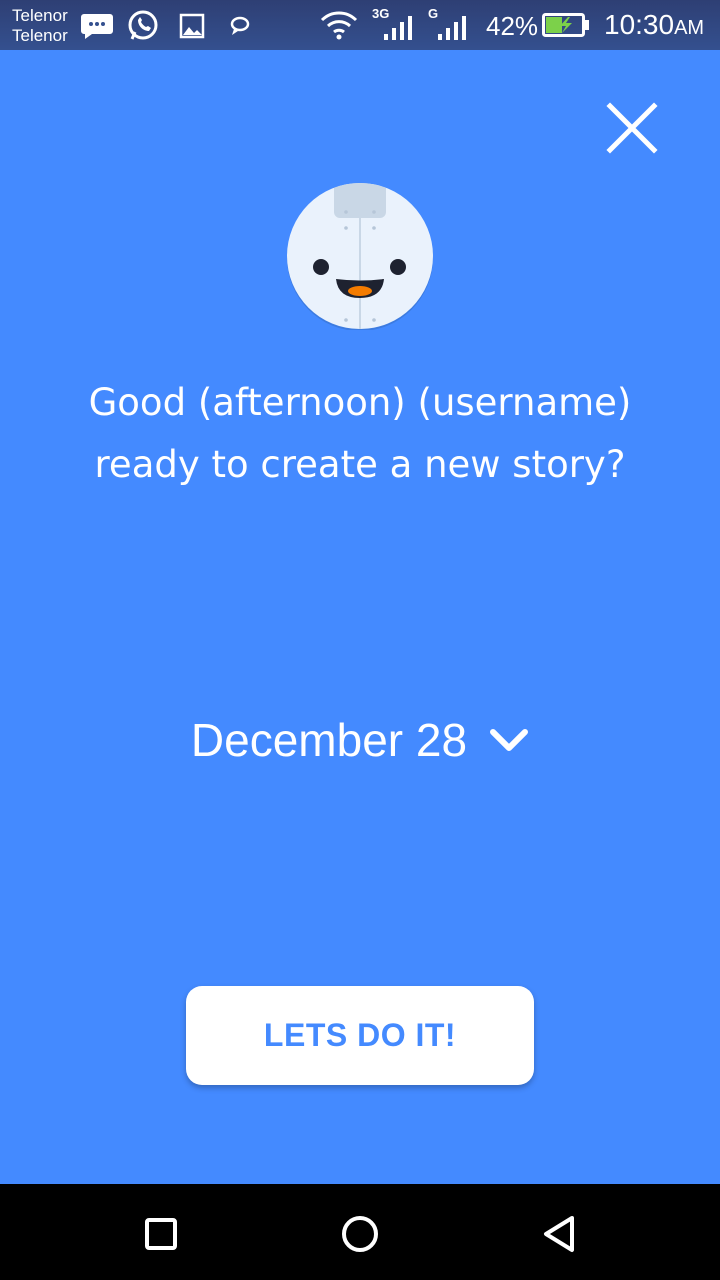  I want to click on battery-charging-icon, so click(565, 25).